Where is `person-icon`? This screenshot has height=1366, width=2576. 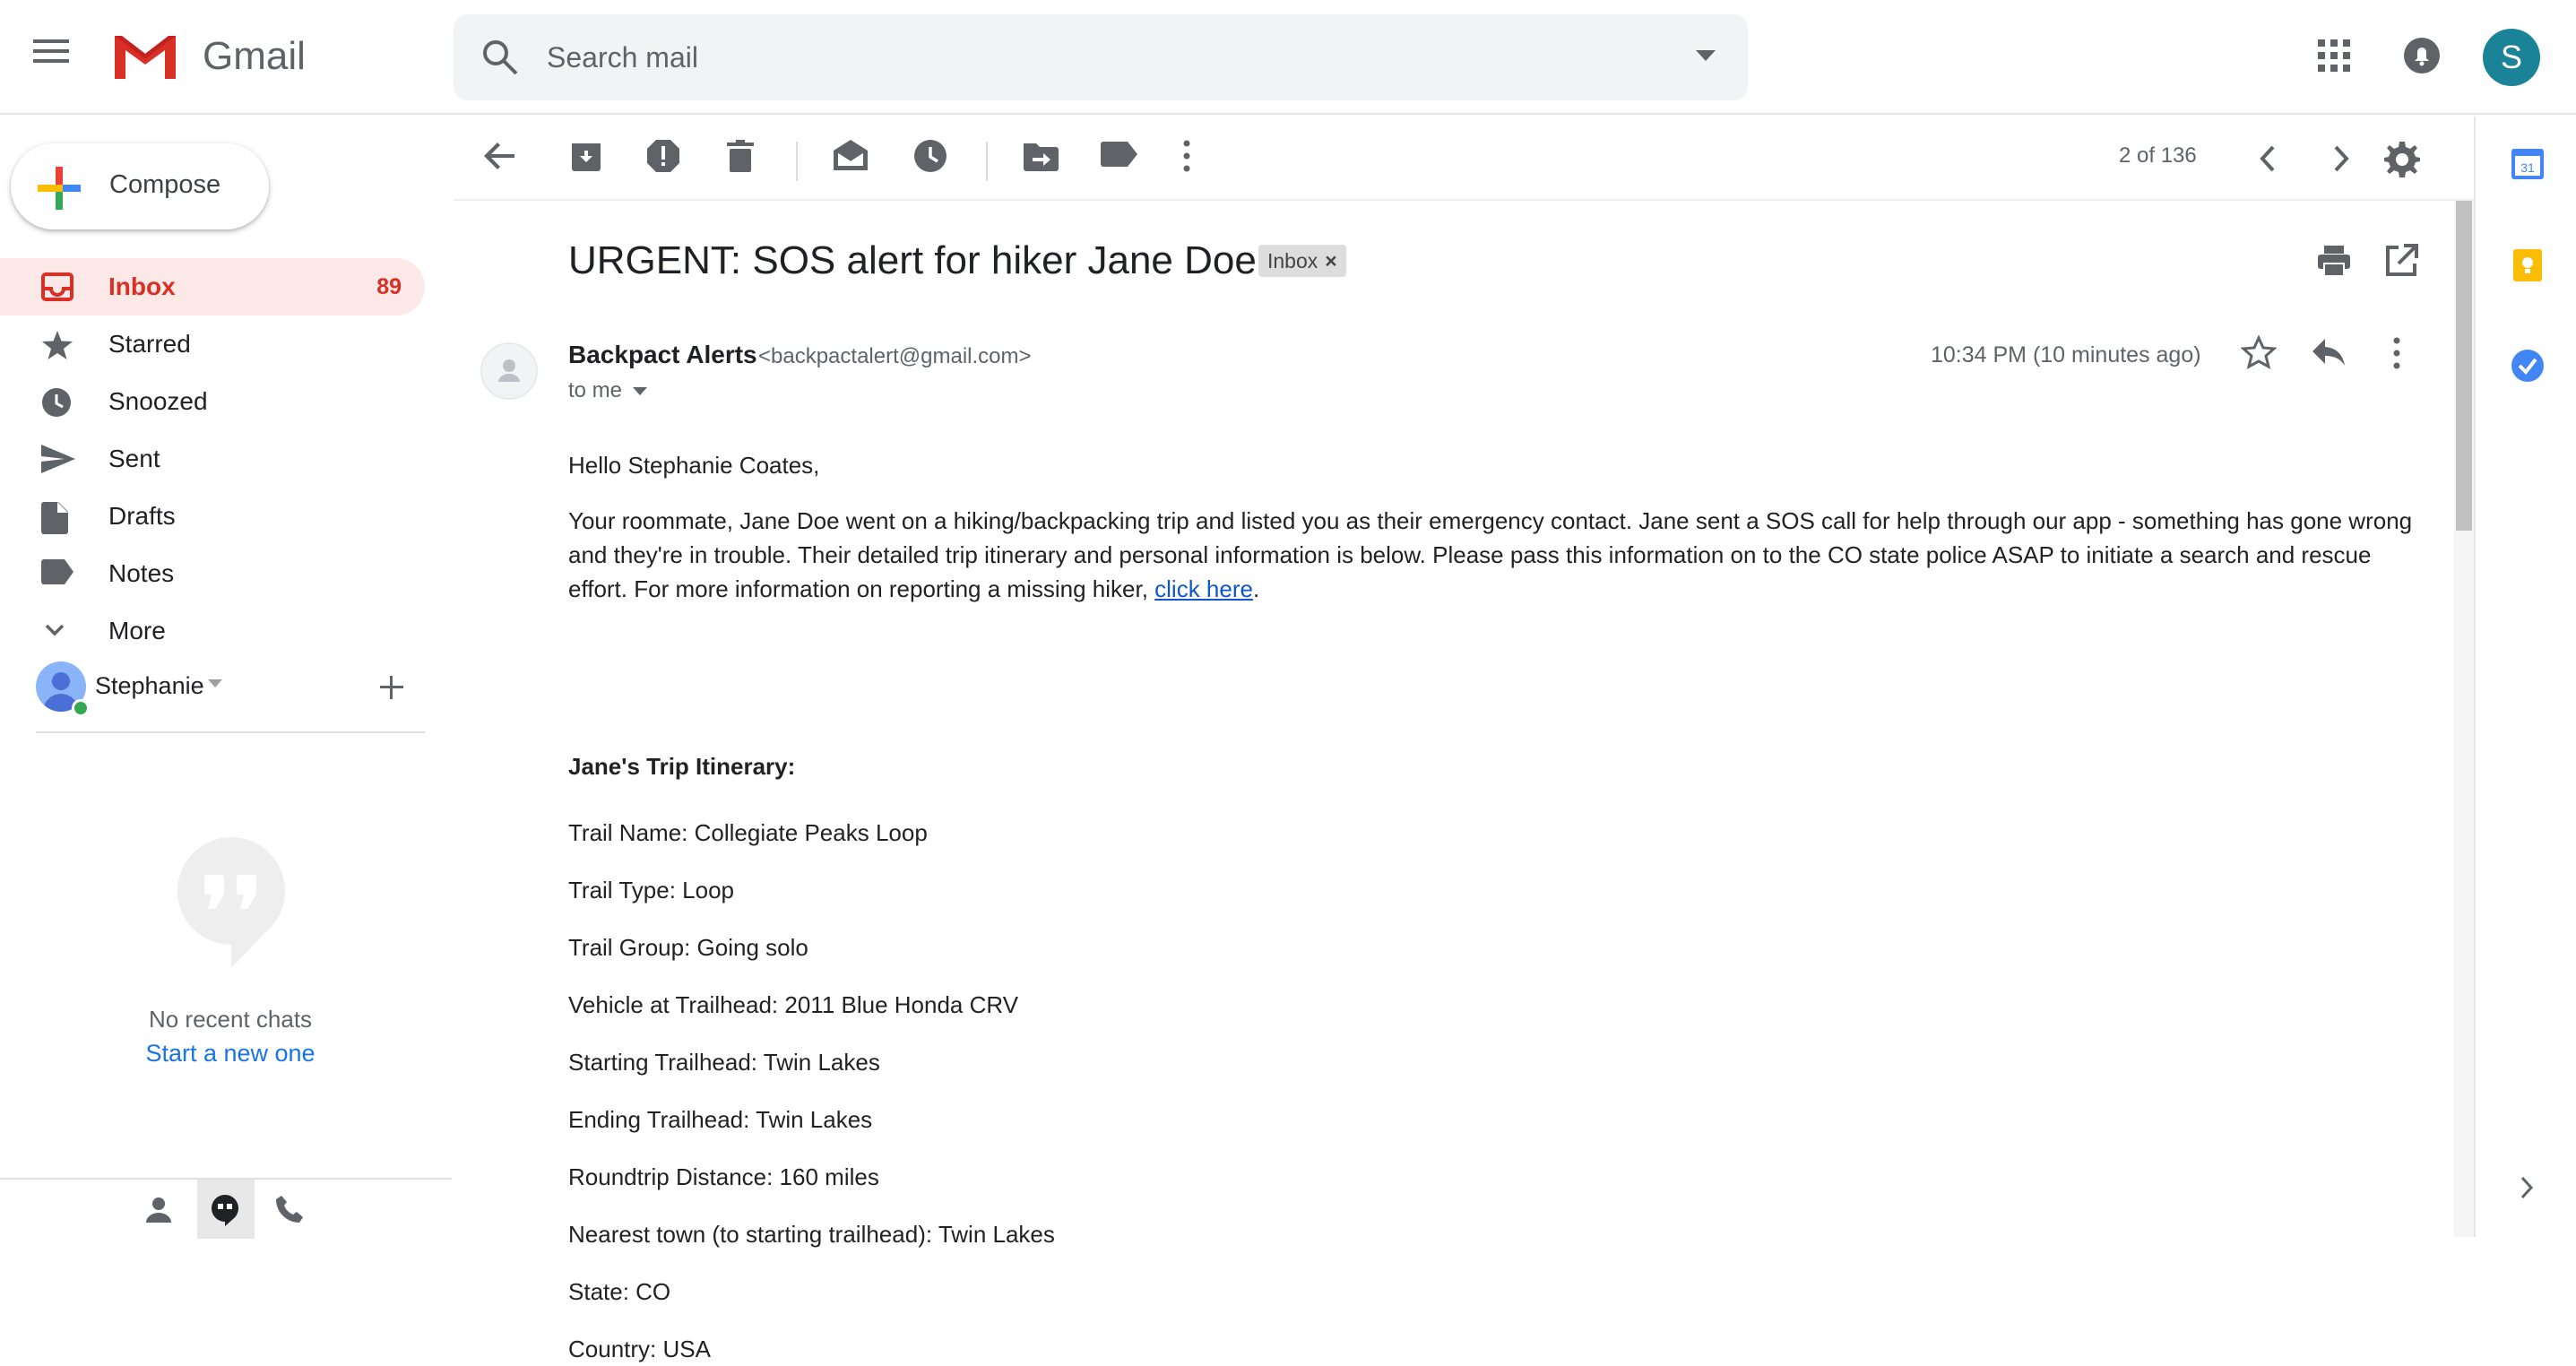 person-icon is located at coordinates (158, 1209).